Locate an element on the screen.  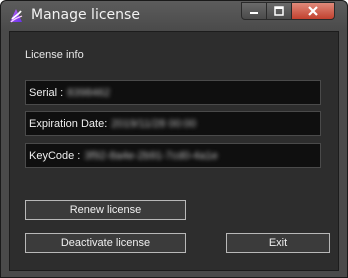
close-icon is located at coordinates (313, 11).